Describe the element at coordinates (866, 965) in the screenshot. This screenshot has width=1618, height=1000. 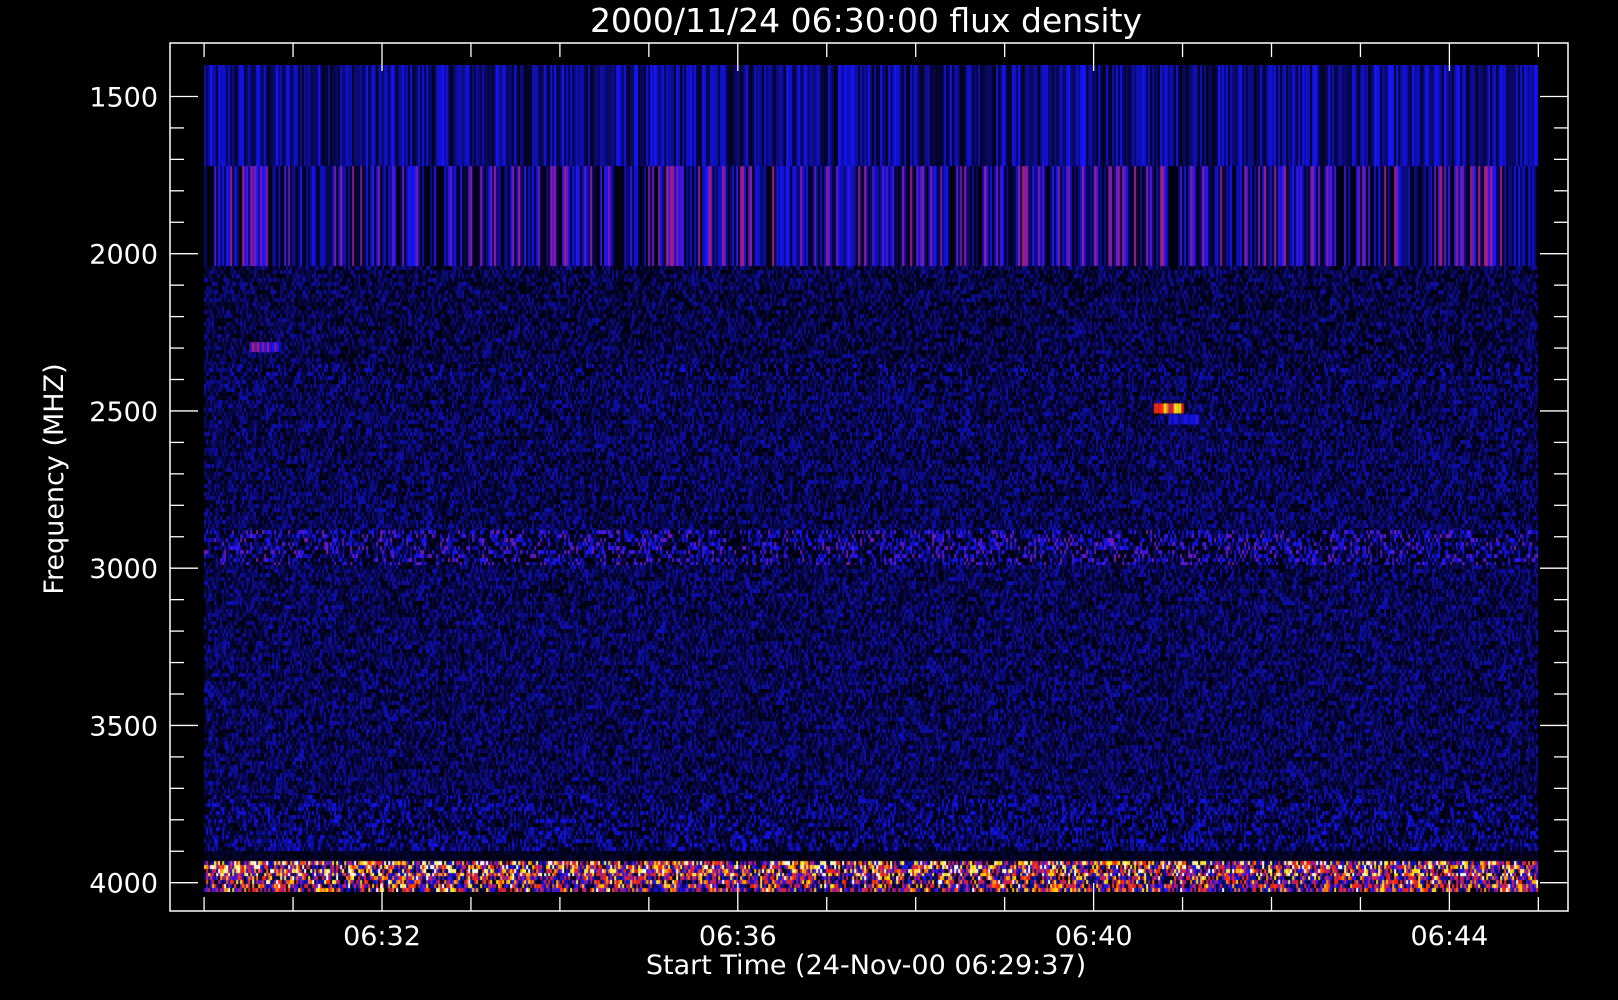
I see `x-axis-label: Start Time (24-Nov-00 06:29:37)` at that location.